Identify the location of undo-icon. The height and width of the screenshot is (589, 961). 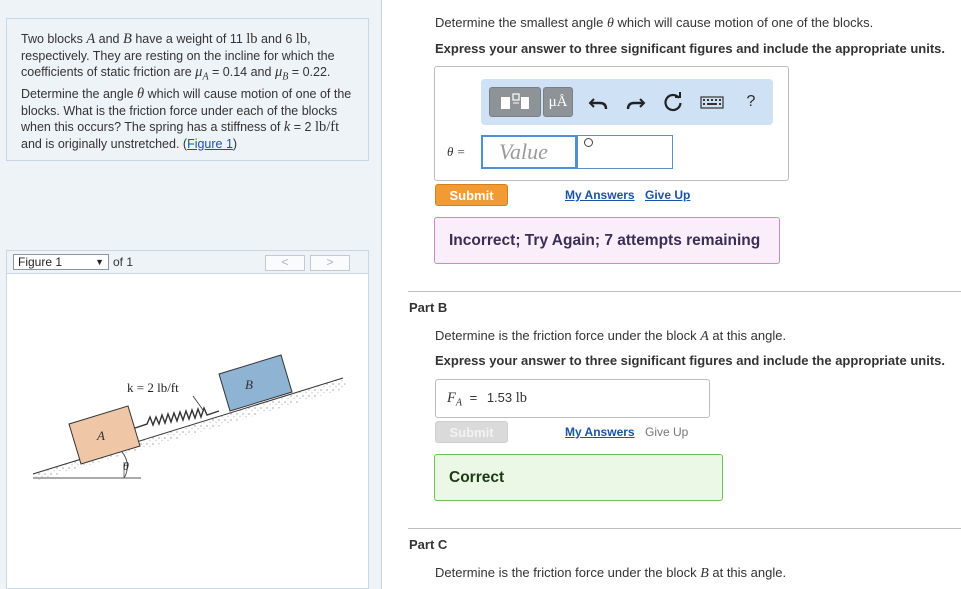
(599, 102).